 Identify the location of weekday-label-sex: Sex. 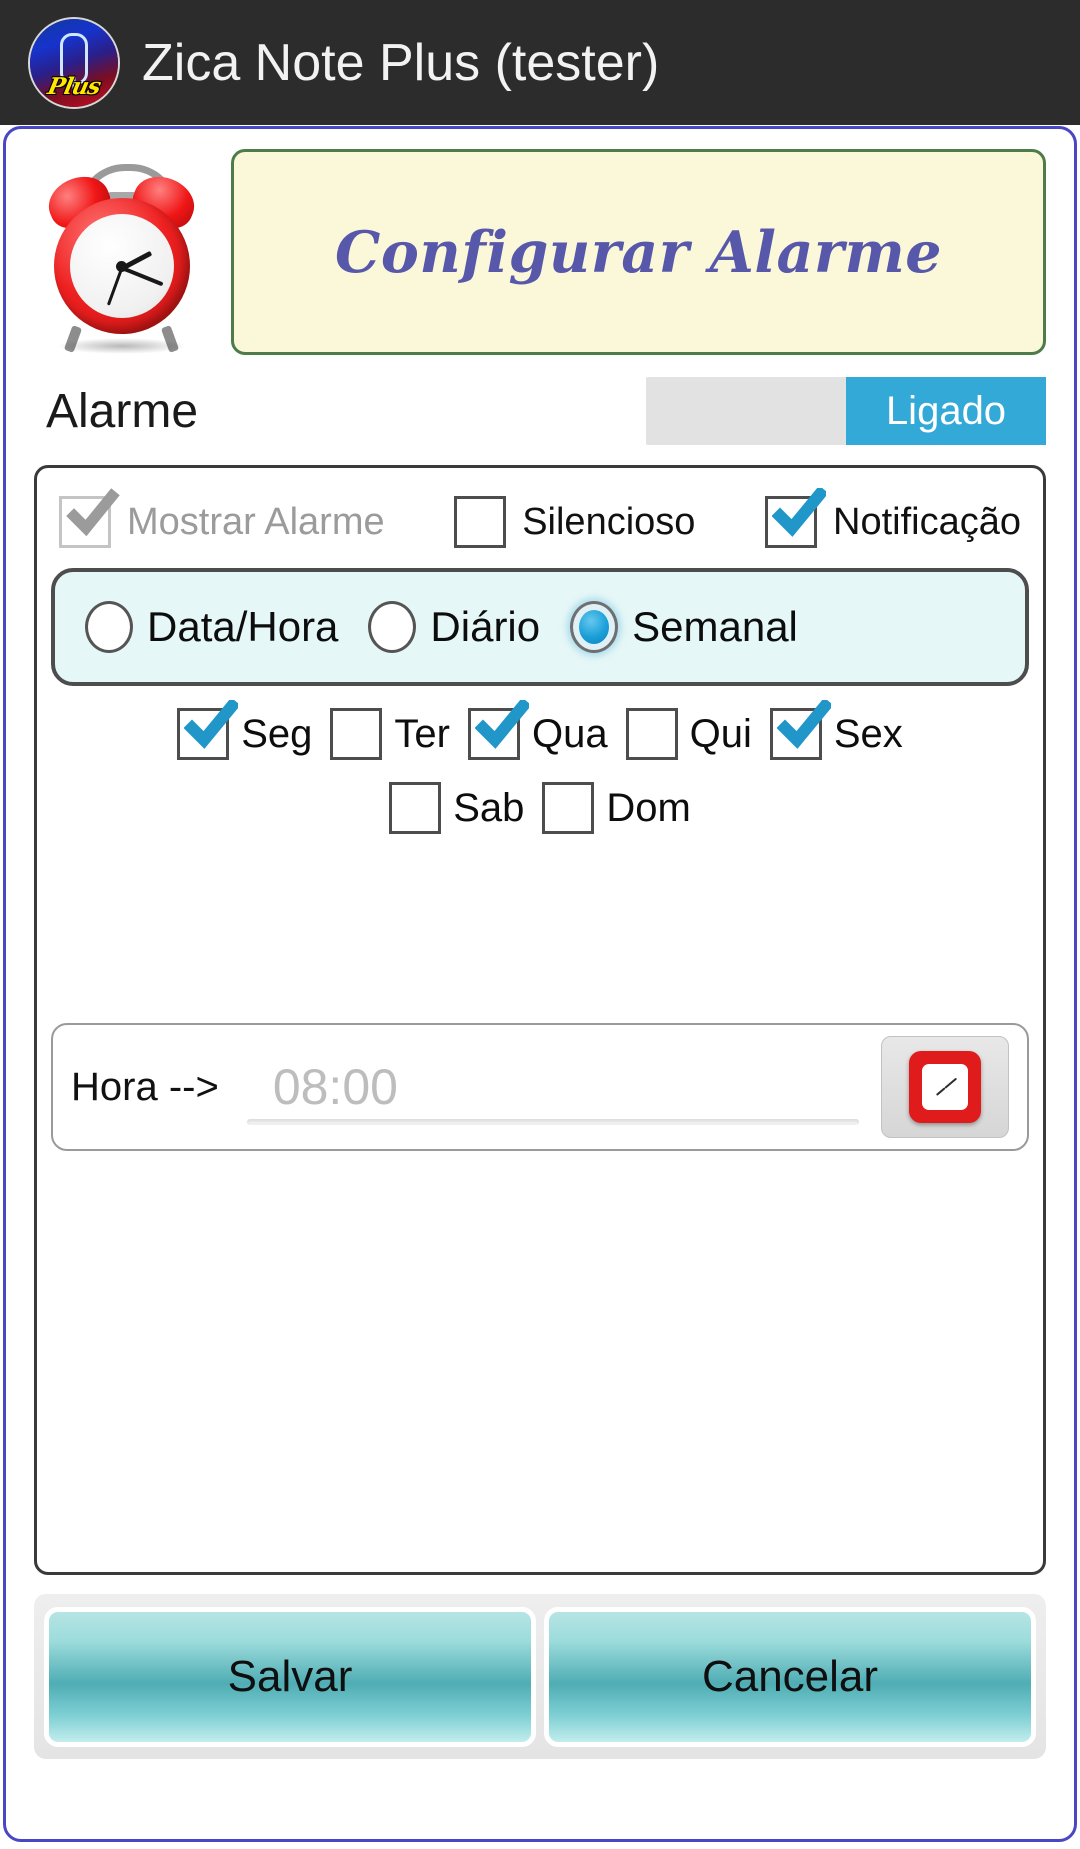
(868, 733).